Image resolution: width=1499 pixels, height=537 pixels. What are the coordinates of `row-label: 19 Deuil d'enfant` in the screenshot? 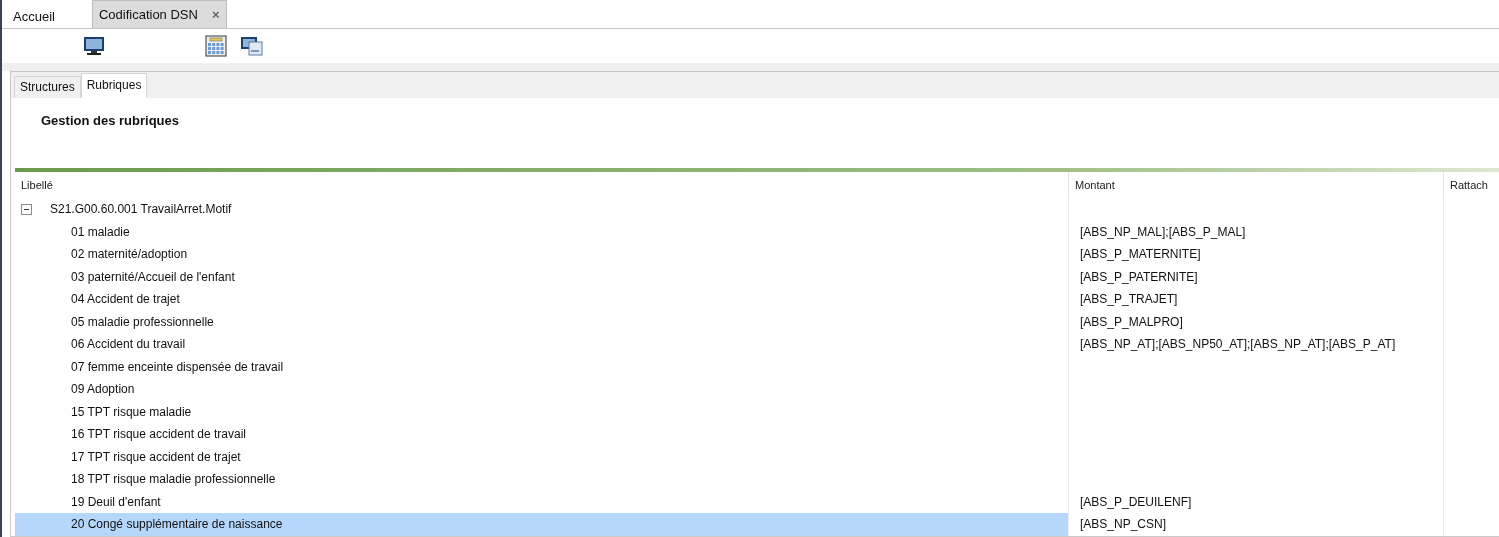 It's located at (116, 501).